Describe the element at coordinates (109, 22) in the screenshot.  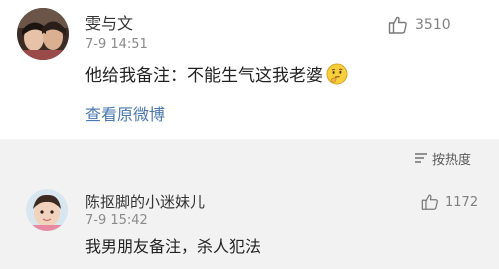
I see `post-author-name: 雯与文` at that location.